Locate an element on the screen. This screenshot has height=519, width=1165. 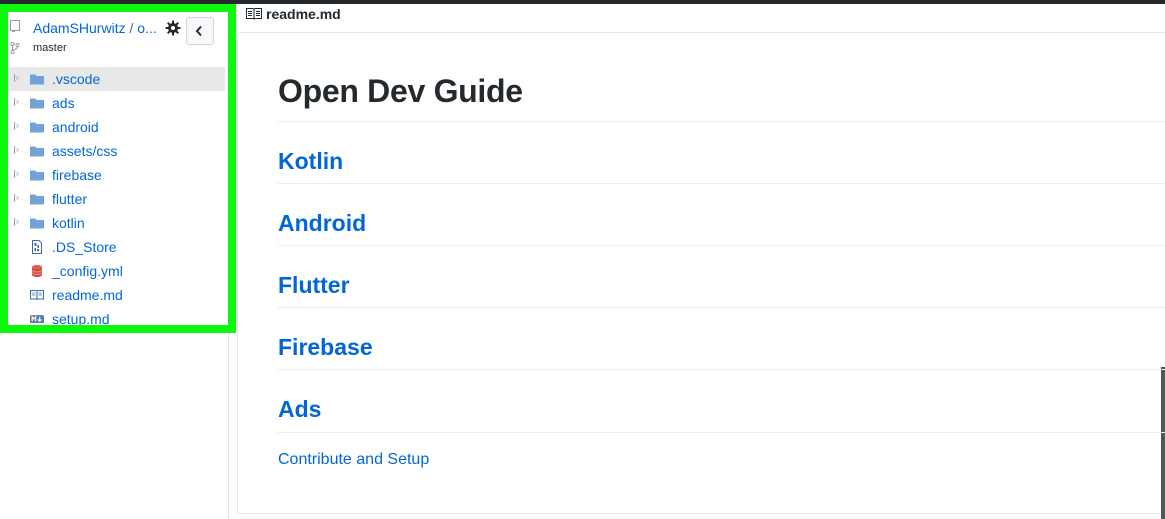
tree-item-label: readme.md is located at coordinates (87, 295).